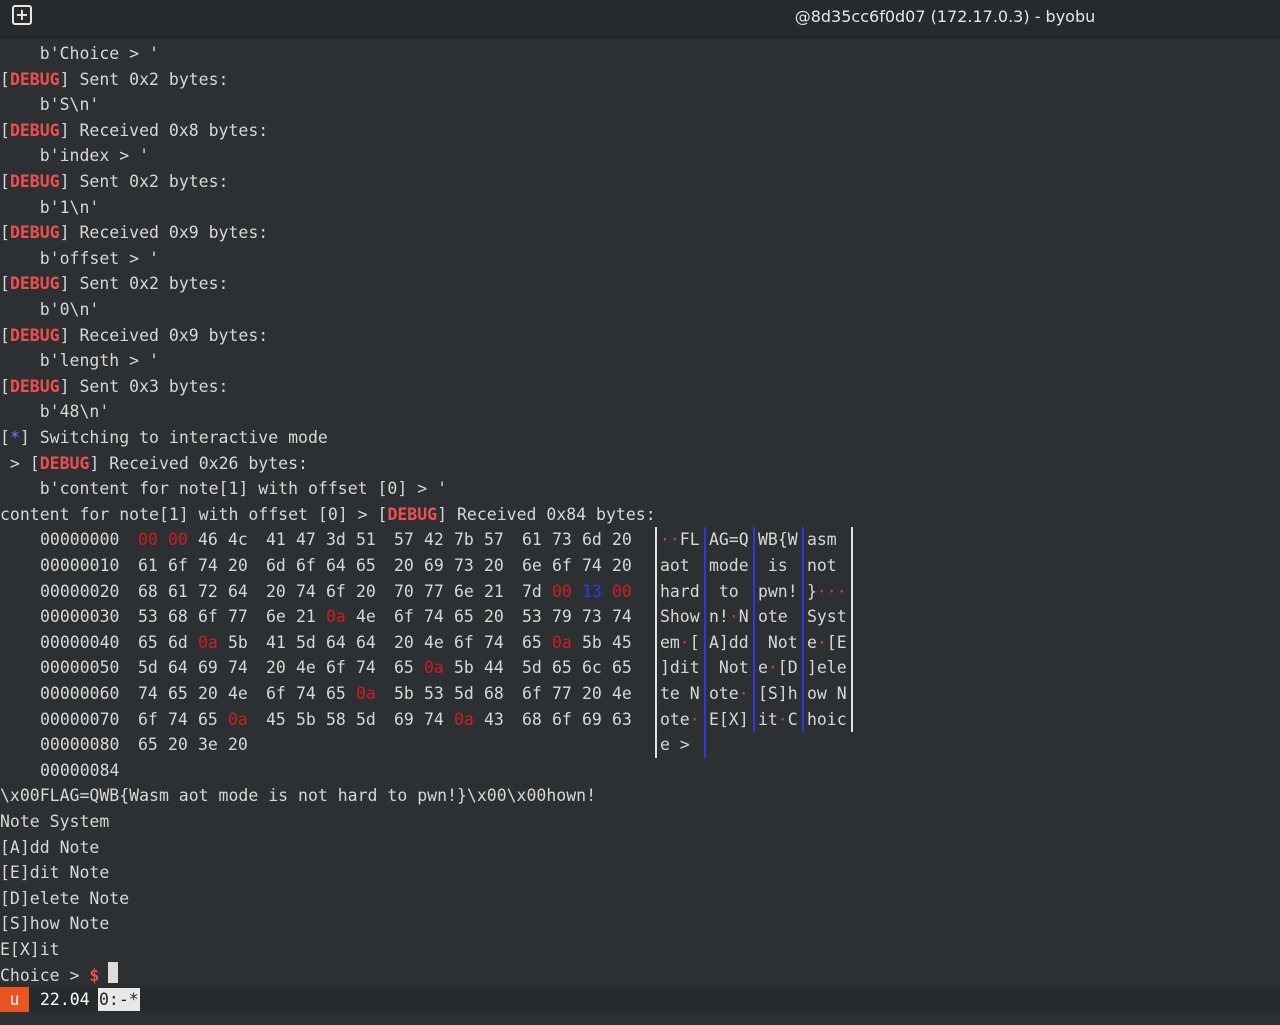 The height and width of the screenshot is (1025, 1280). What do you see at coordinates (169, 130) in the screenshot?
I see `log-text: Received 0x8 bytes:` at bounding box center [169, 130].